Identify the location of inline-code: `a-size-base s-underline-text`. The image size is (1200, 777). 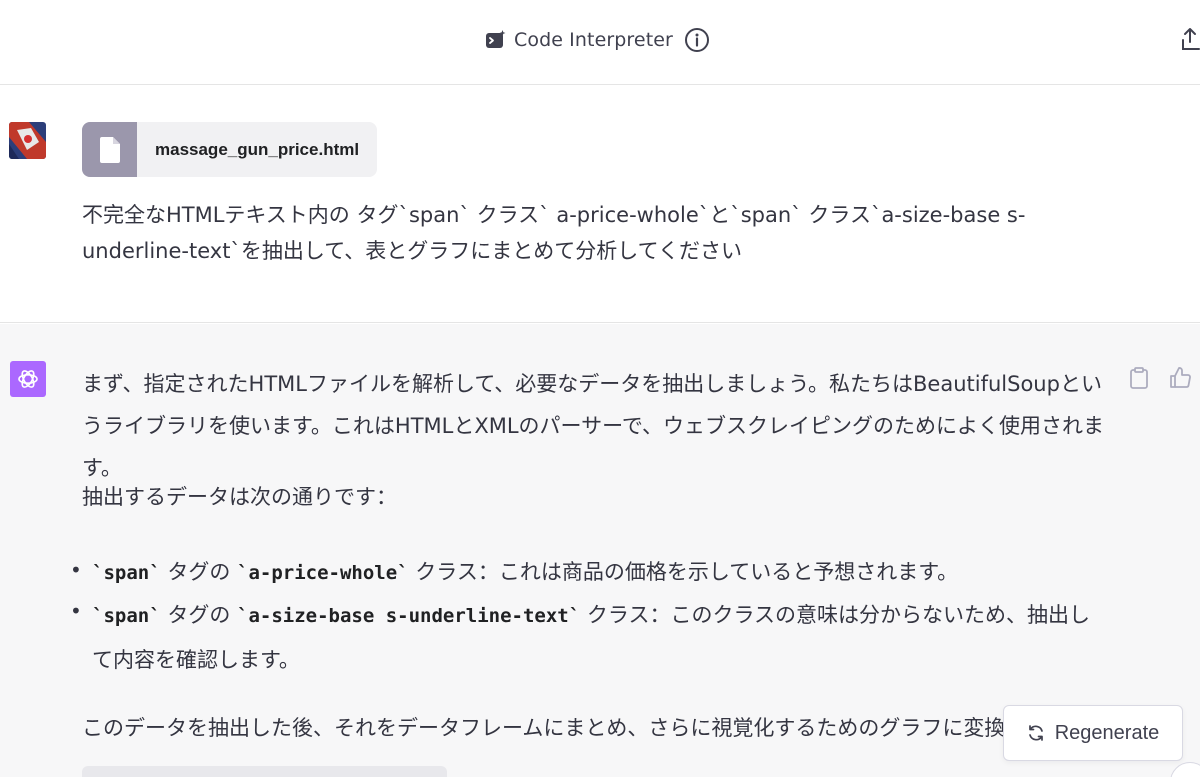
(409, 616).